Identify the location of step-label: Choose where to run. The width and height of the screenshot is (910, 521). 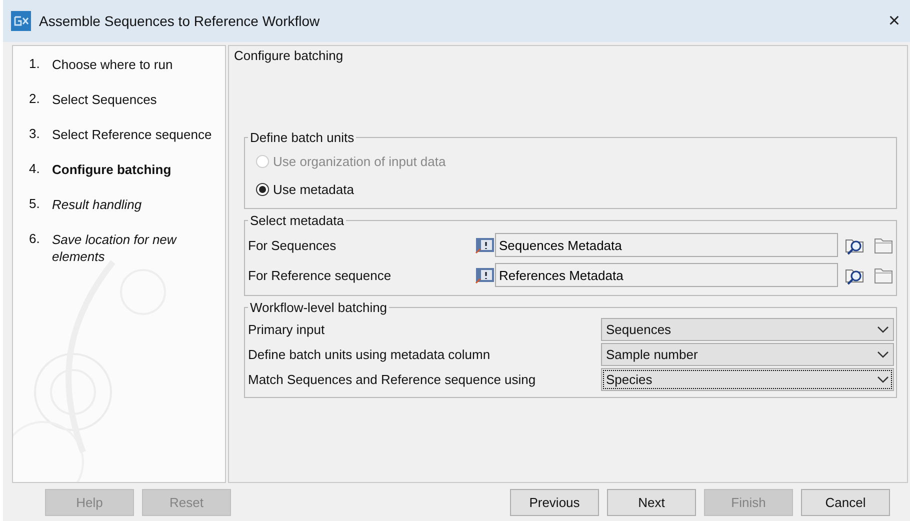
(112, 64).